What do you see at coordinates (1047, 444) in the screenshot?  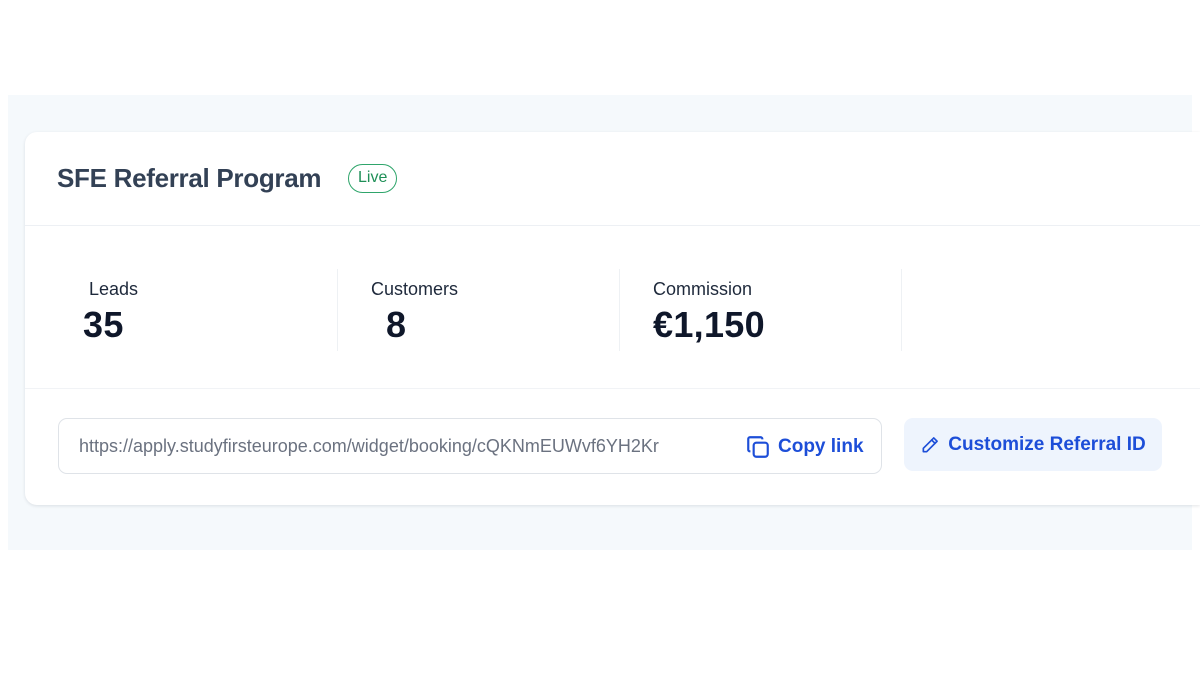 I see `customize-referral-id-label: Customize Referral ID` at bounding box center [1047, 444].